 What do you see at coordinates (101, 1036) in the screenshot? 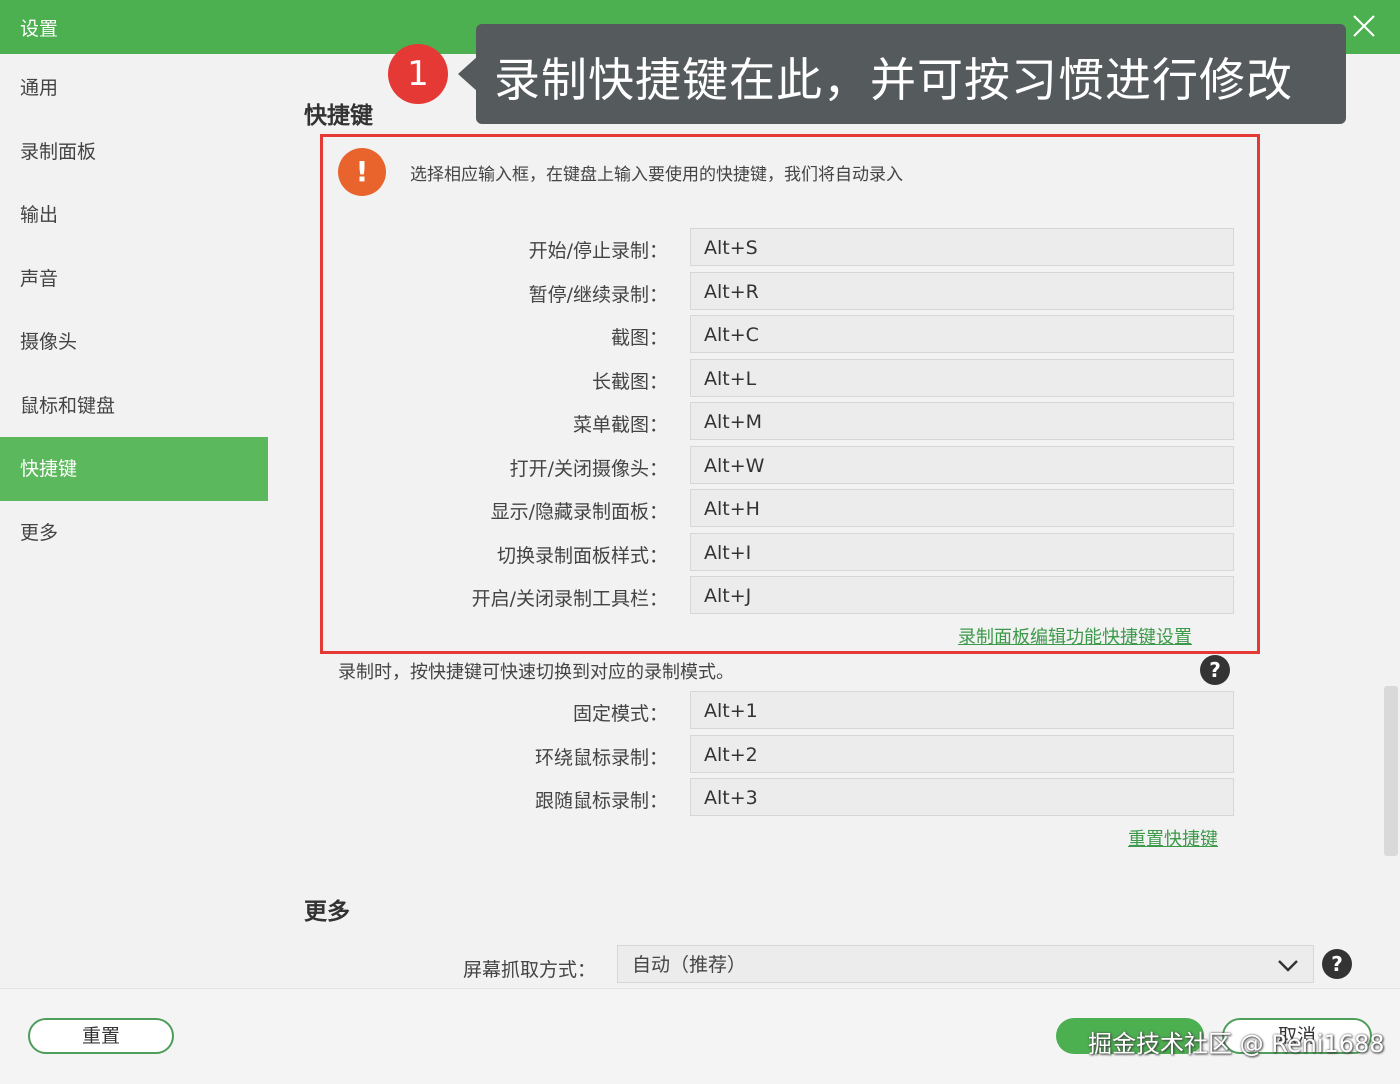
I see `reset-button: 重置` at bounding box center [101, 1036].